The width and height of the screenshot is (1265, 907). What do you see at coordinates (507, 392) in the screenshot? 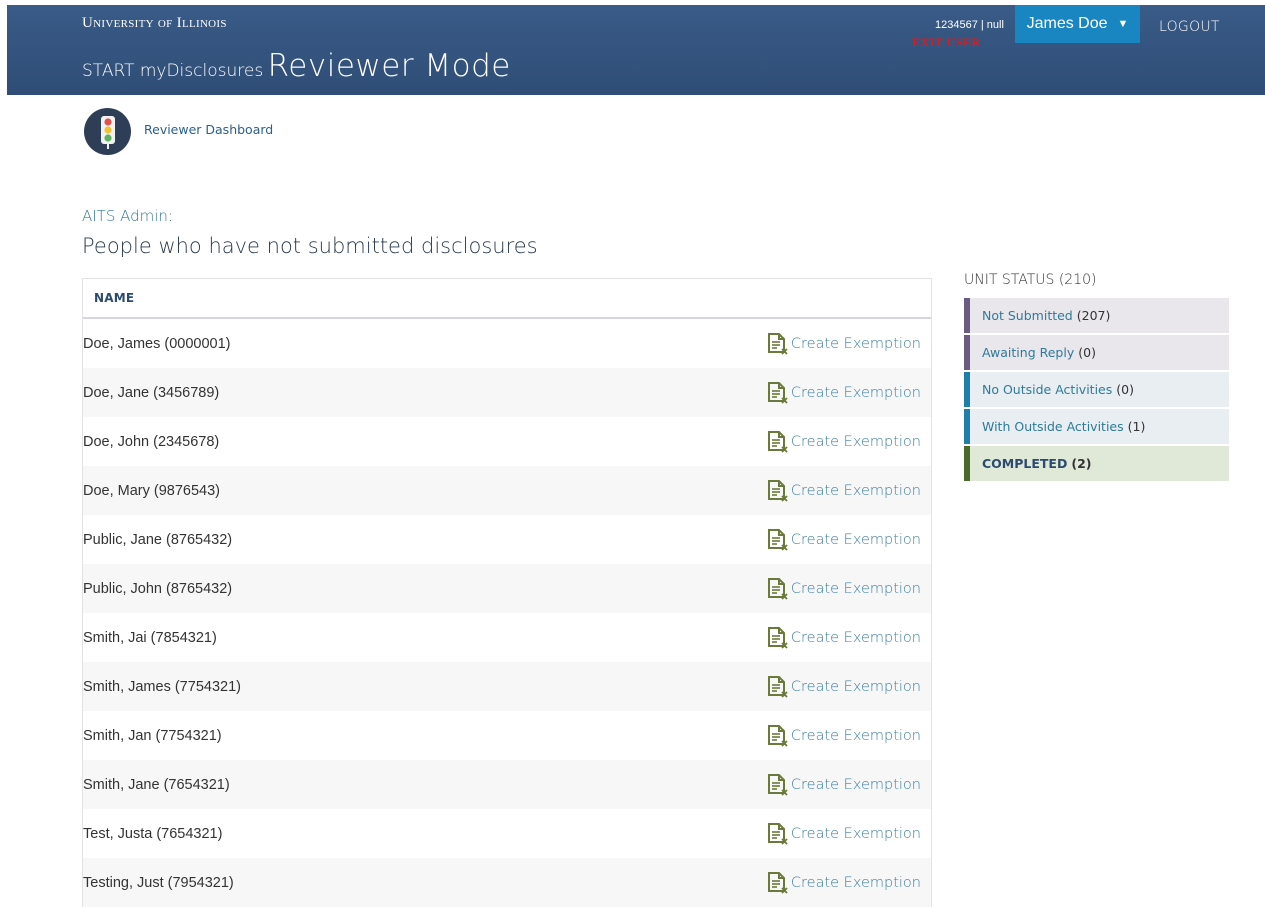
I see `table-row: Doe, Jane (3456789) Create Exemption` at bounding box center [507, 392].